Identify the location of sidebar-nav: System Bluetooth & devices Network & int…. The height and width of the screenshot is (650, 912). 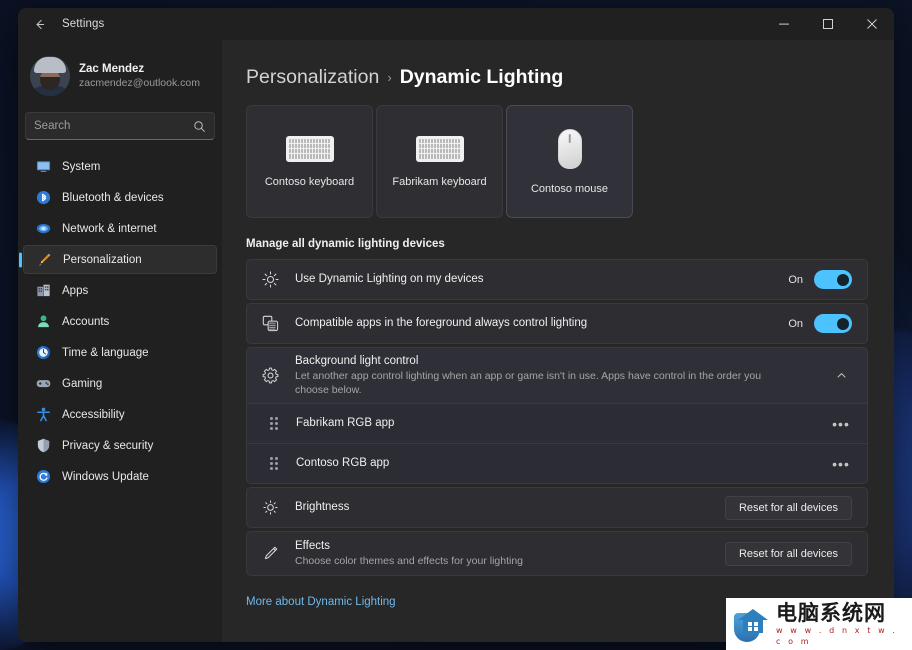
(120, 322).